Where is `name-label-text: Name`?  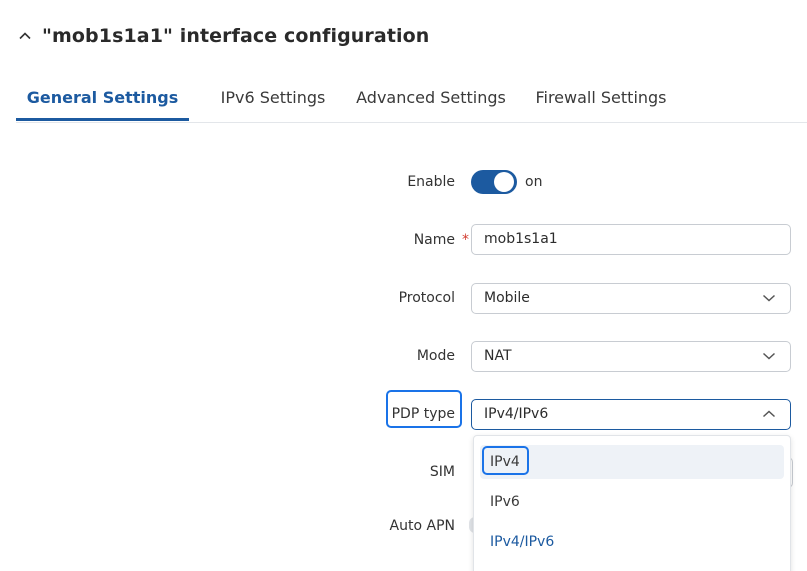 name-label-text: Name is located at coordinates (434, 240).